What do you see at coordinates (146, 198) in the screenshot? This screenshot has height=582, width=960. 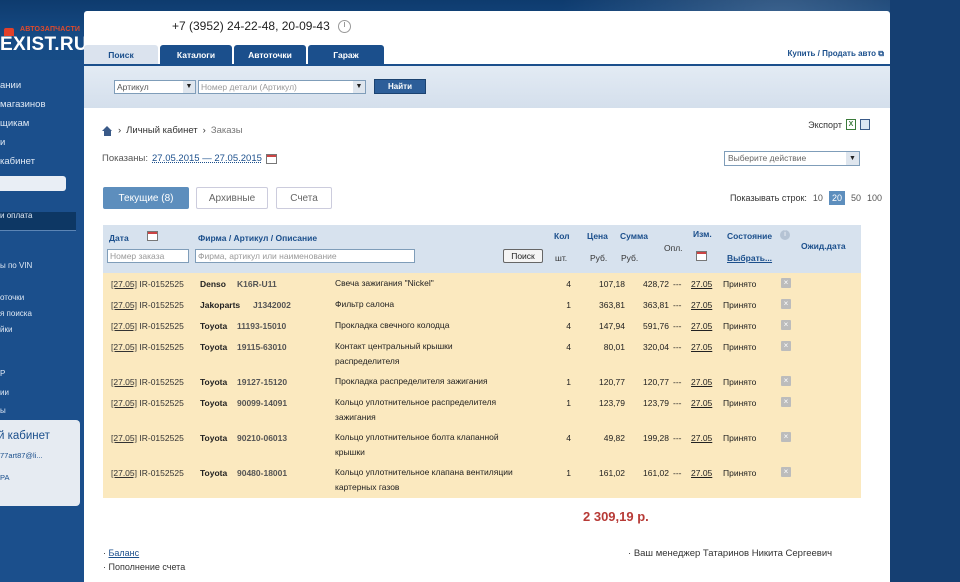 I see `tab-current: Текущие (8)` at bounding box center [146, 198].